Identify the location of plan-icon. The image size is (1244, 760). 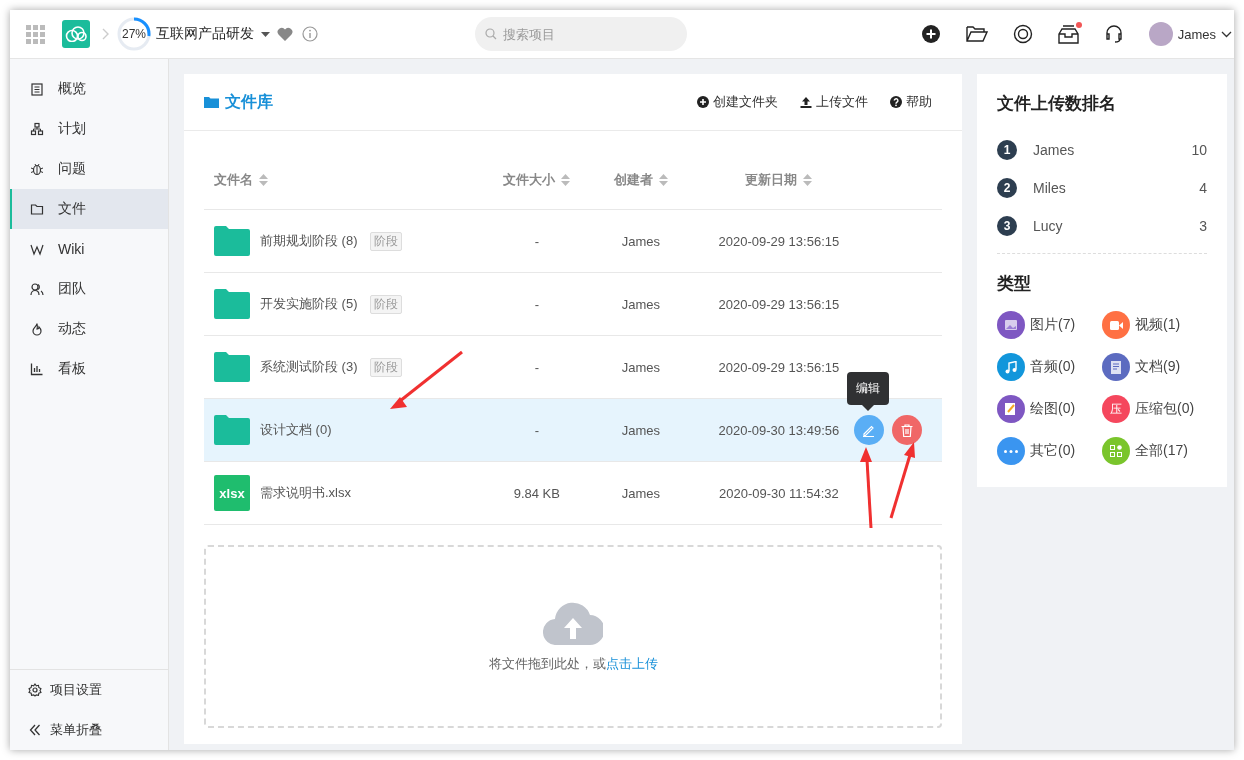
(37, 129).